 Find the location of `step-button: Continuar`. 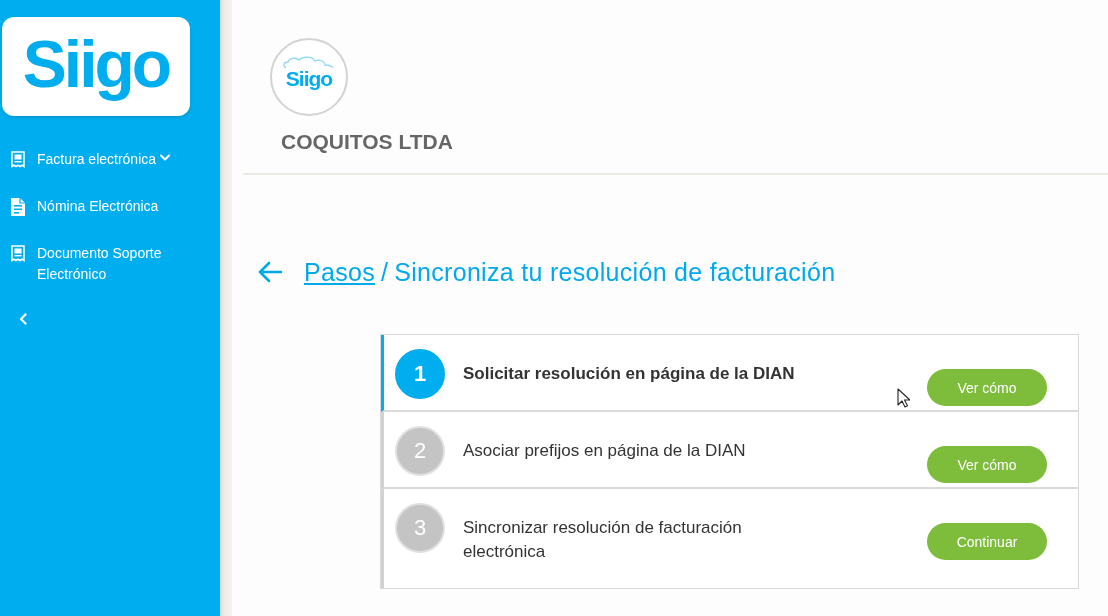

step-button: Continuar is located at coordinates (987, 541).